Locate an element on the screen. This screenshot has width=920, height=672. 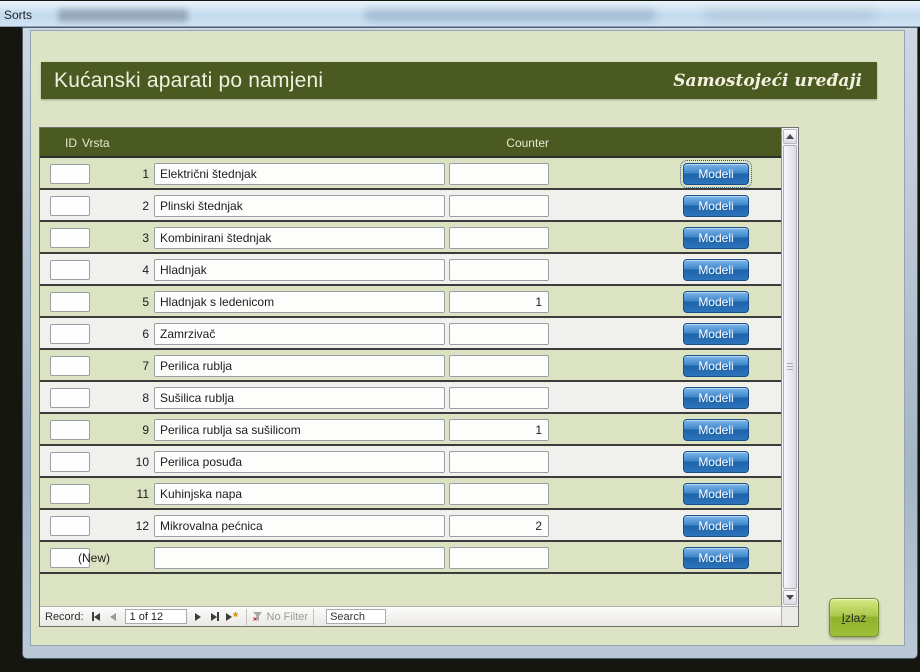
vrsta-input: Kuhinjska napa is located at coordinates (299, 494).